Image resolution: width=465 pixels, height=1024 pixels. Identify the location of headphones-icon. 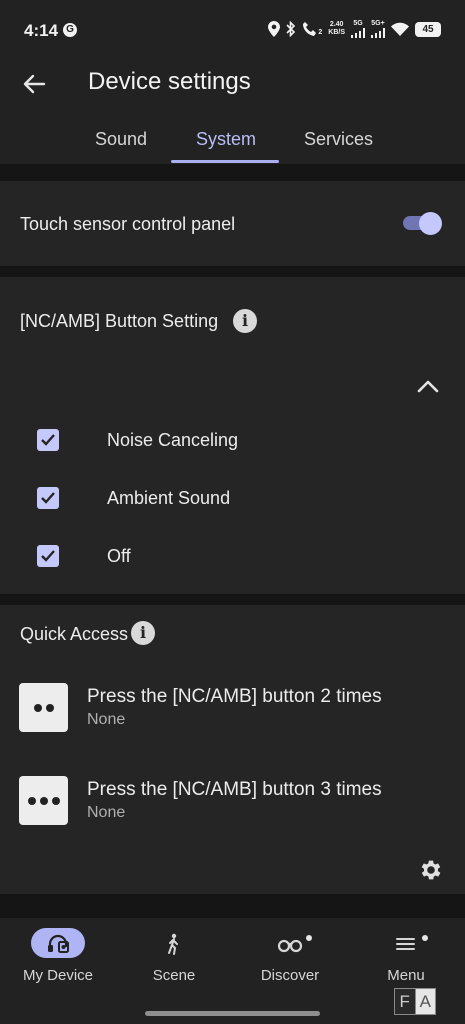
(58, 943).